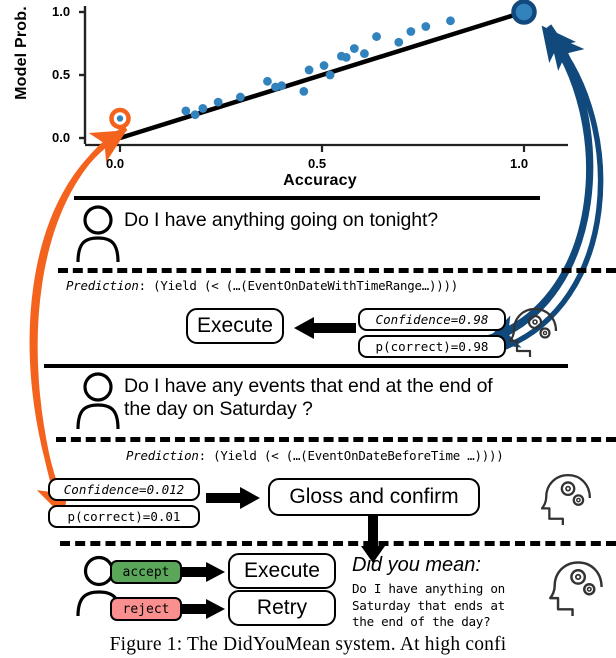 This screenshot has width=616, height=658. I want to click on brain-gears-icon-confirm, so click(576, 588).